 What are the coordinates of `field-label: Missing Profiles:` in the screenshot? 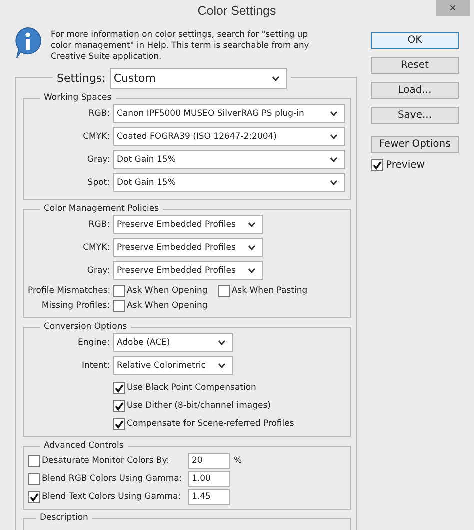 It's located at (75, 306).